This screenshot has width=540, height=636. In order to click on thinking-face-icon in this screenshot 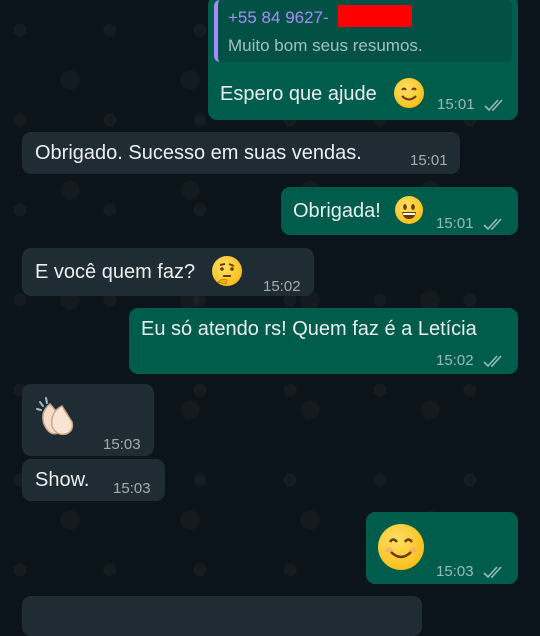, I will do `click(227, 271)`.